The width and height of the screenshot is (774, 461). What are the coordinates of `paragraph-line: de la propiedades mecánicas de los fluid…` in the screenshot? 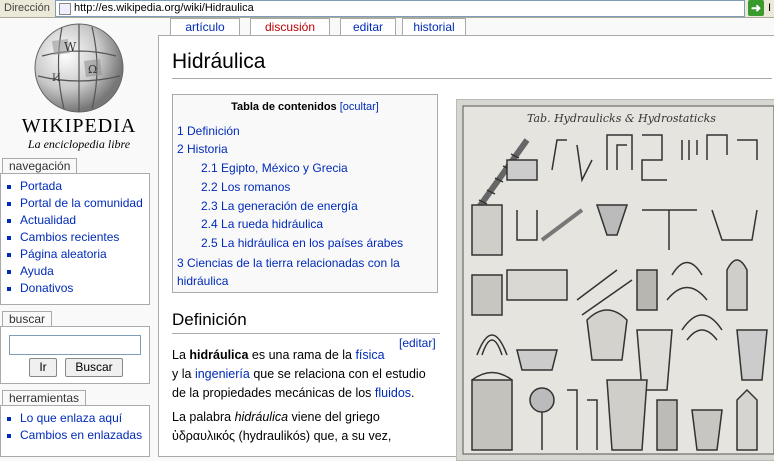 It's located at (293, 393).